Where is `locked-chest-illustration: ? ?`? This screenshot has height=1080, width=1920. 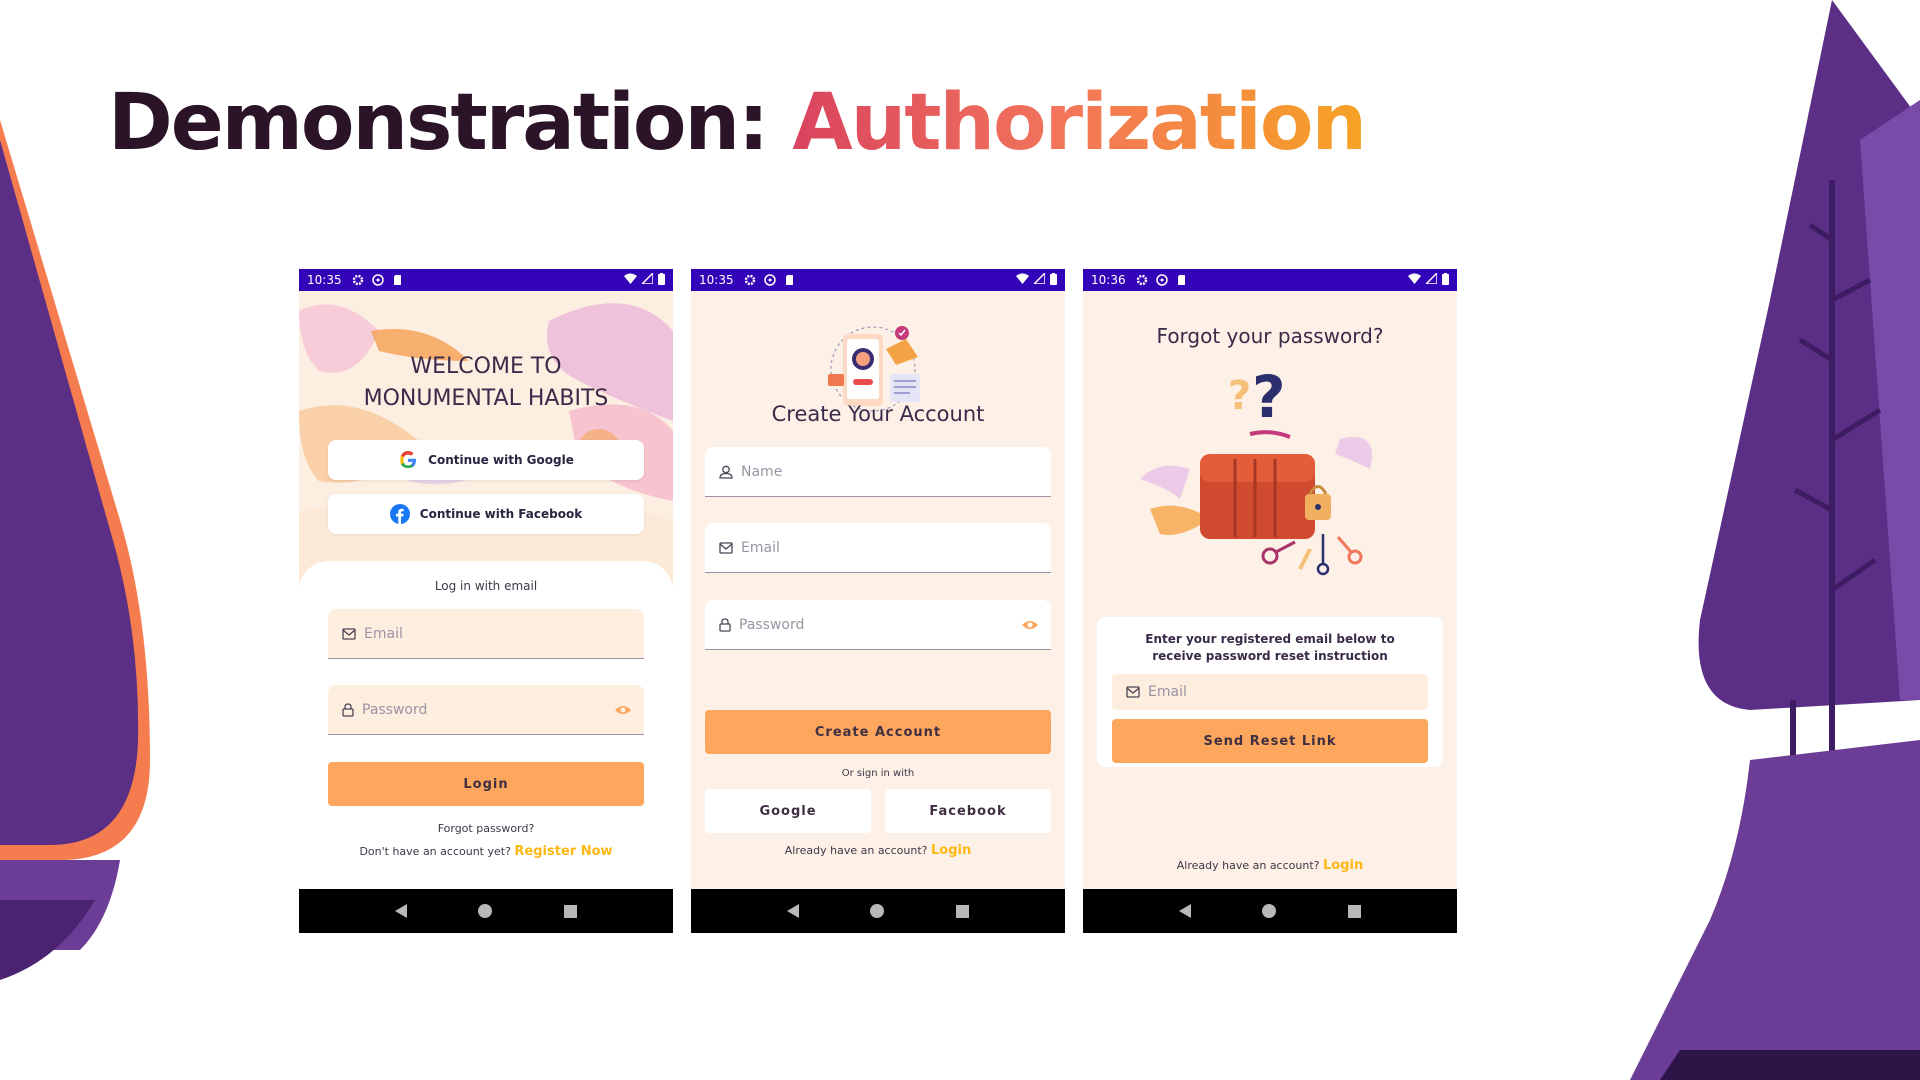 locked-chest-illustration: ? ? is located at coordinates (1256, 469).